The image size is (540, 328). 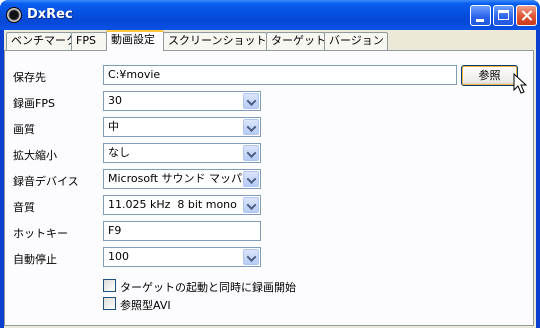 I want to click on quality-select: 中, so click(x=182, y=127).